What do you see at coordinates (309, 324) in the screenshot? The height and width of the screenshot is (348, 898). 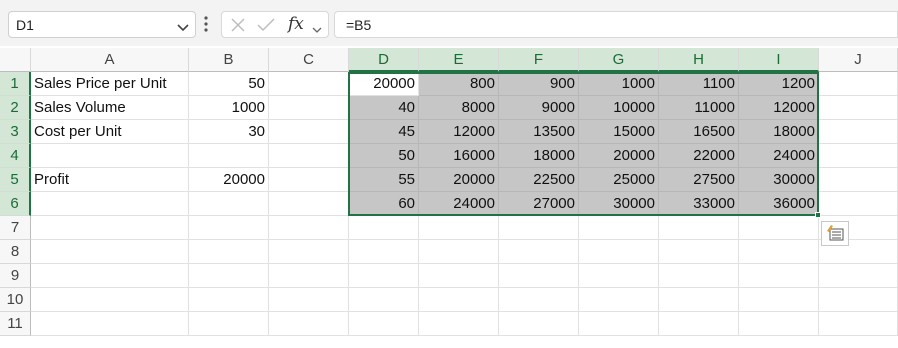 I see `cell-c11` at bounding box center [309, 324].